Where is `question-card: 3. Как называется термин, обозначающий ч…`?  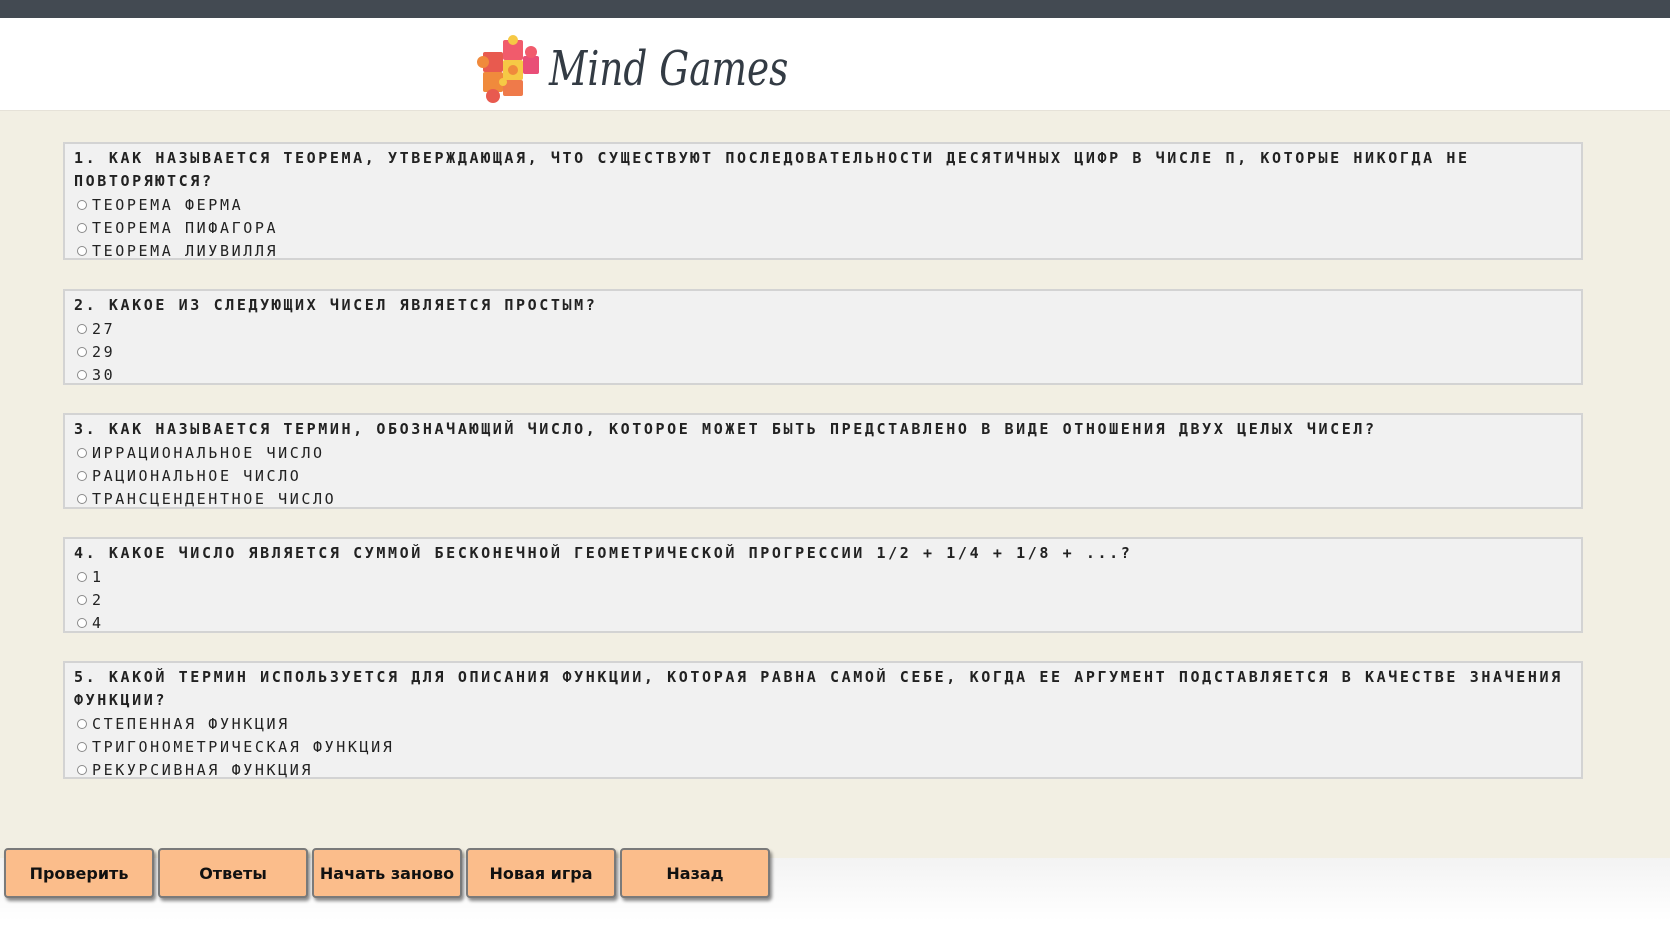 question-card: 3. Как называется термин, обозначающий ч… is located at coordinates (823, 461).